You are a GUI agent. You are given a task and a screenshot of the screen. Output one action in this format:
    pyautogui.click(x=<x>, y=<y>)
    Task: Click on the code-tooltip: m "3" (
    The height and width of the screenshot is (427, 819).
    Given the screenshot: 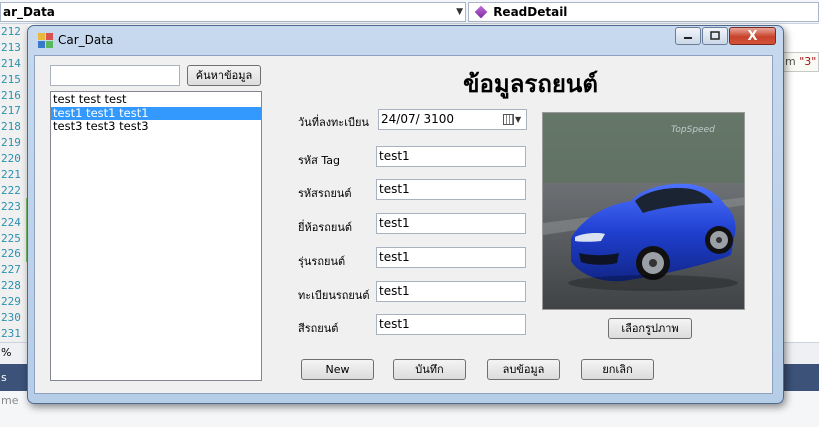 What is the action you would take?
    pyautogui.click(x=799, y=62)
    